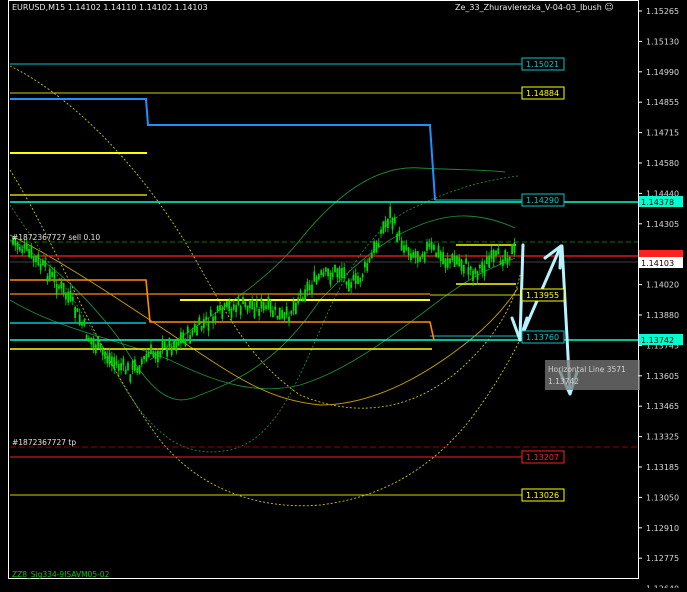 This screenshot has height=592, width=687. Describe the element at coordinates (657, 202) in the screenshot. I see `axis-tag-1-14378: 1.14378` at that location.